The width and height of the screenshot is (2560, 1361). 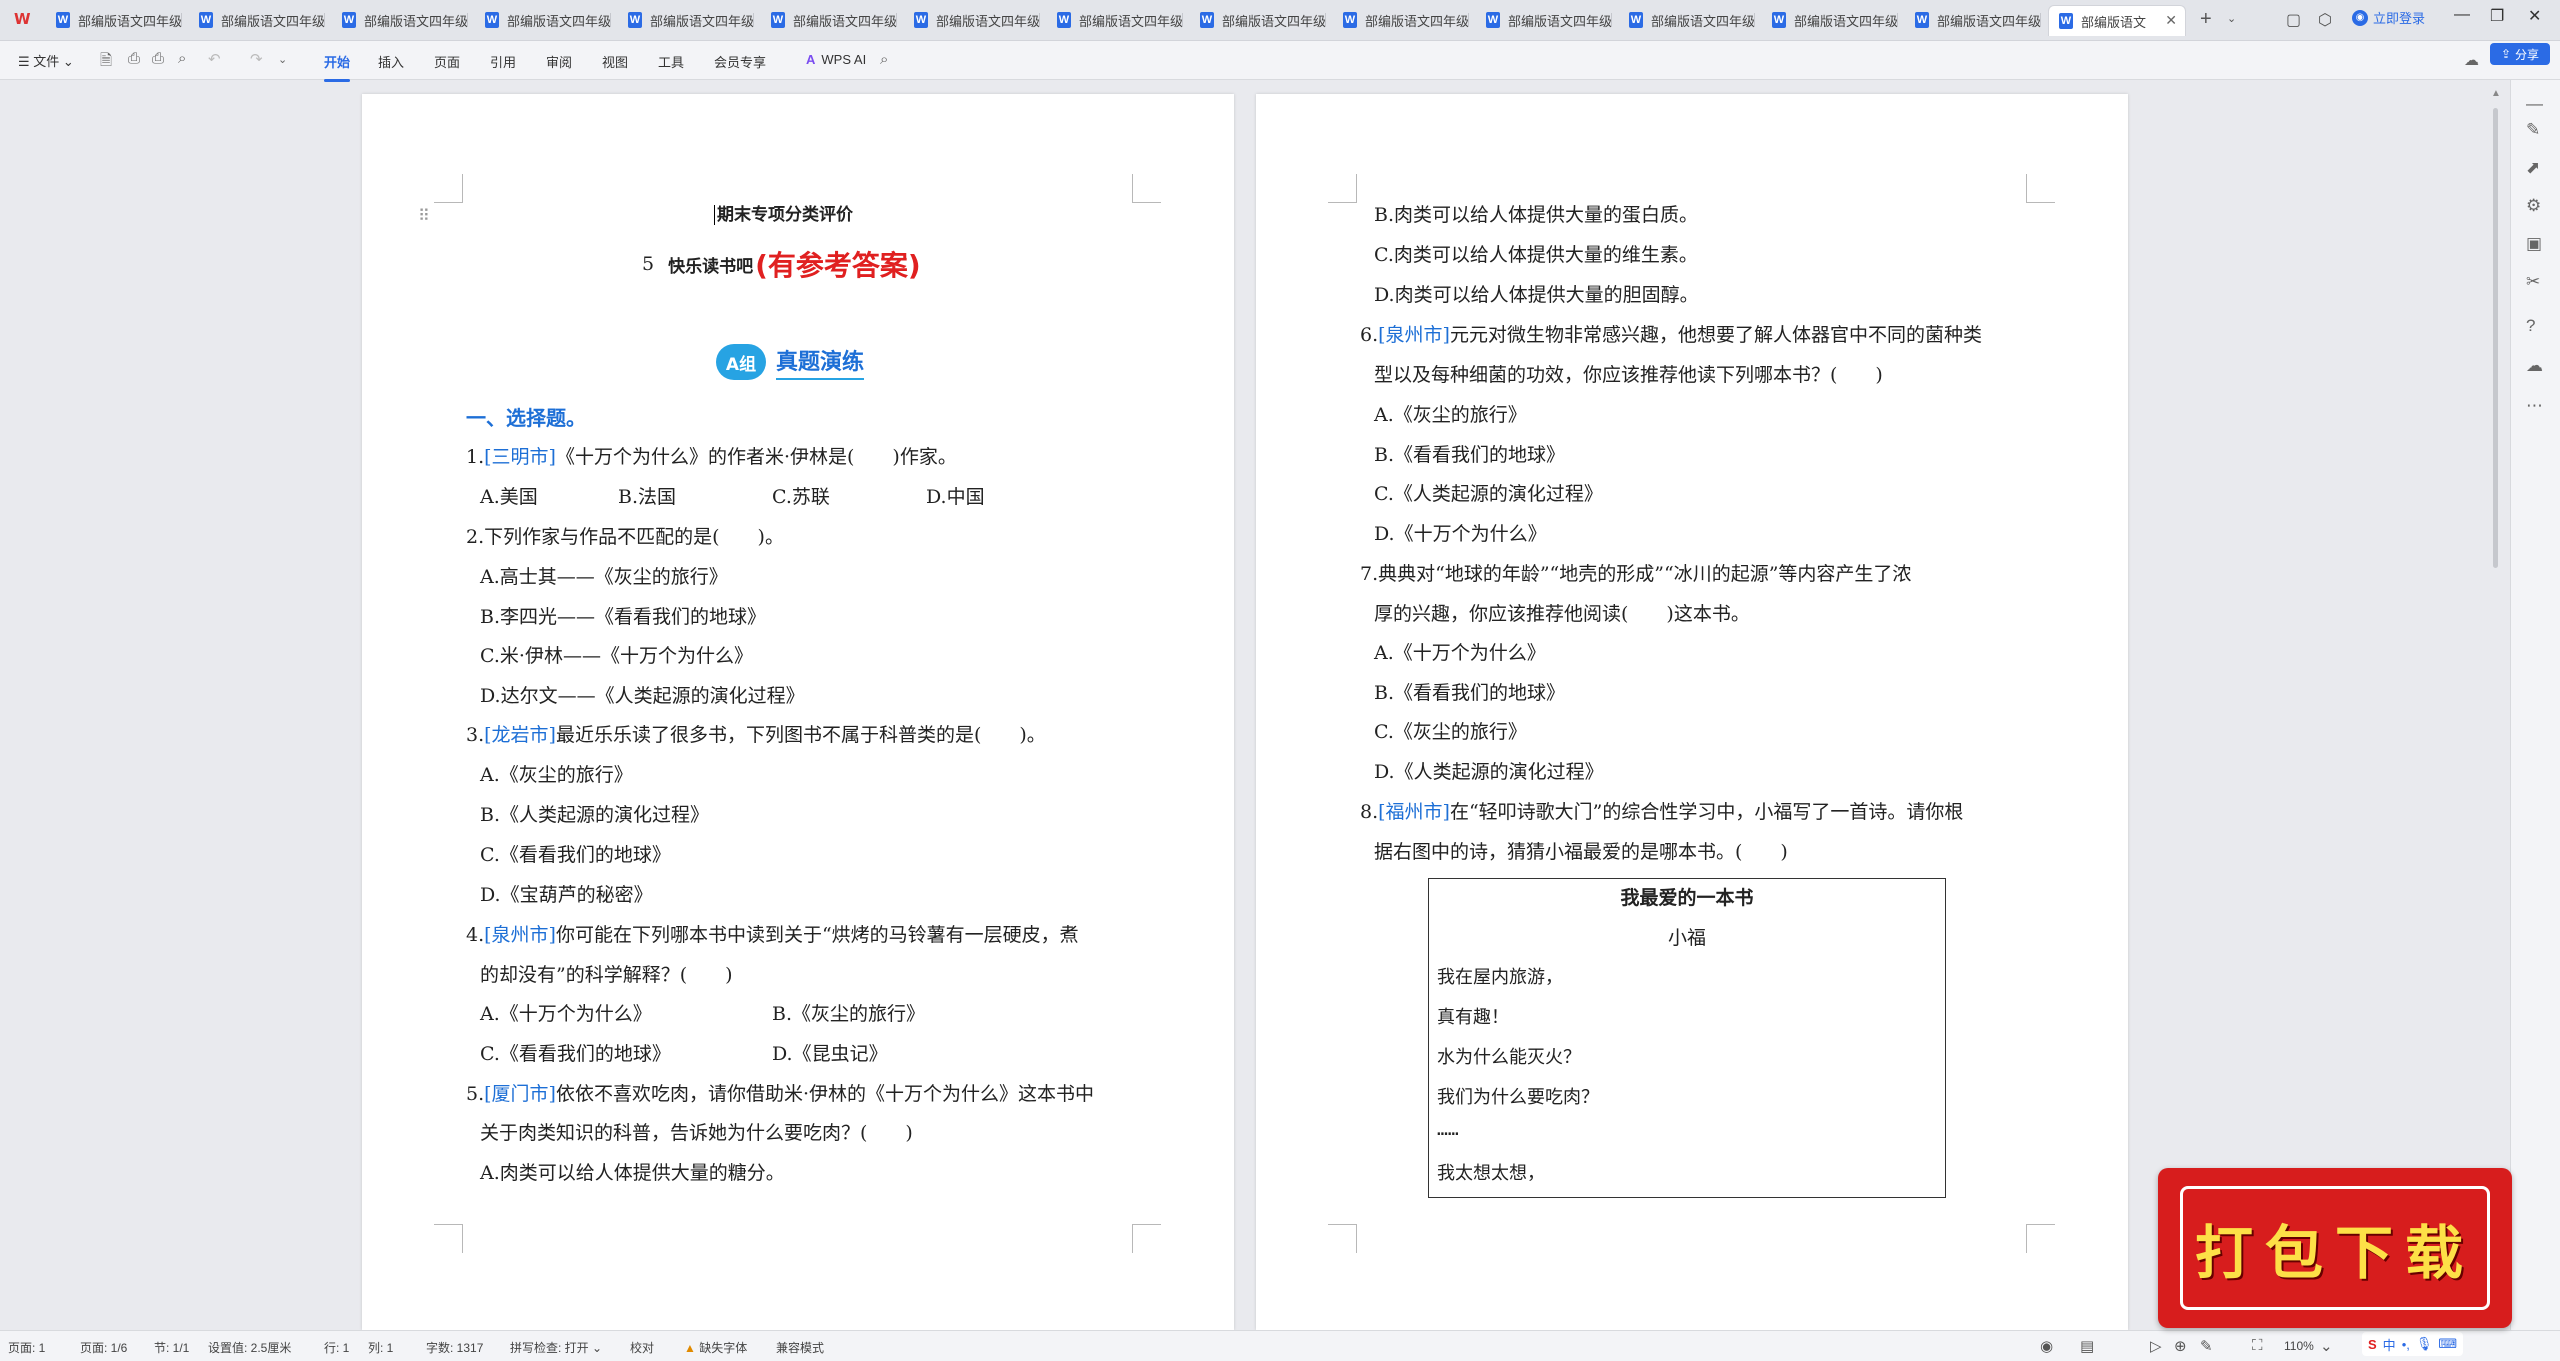 I want to click on image-icon: ▣, so click(x=2534, y=244).